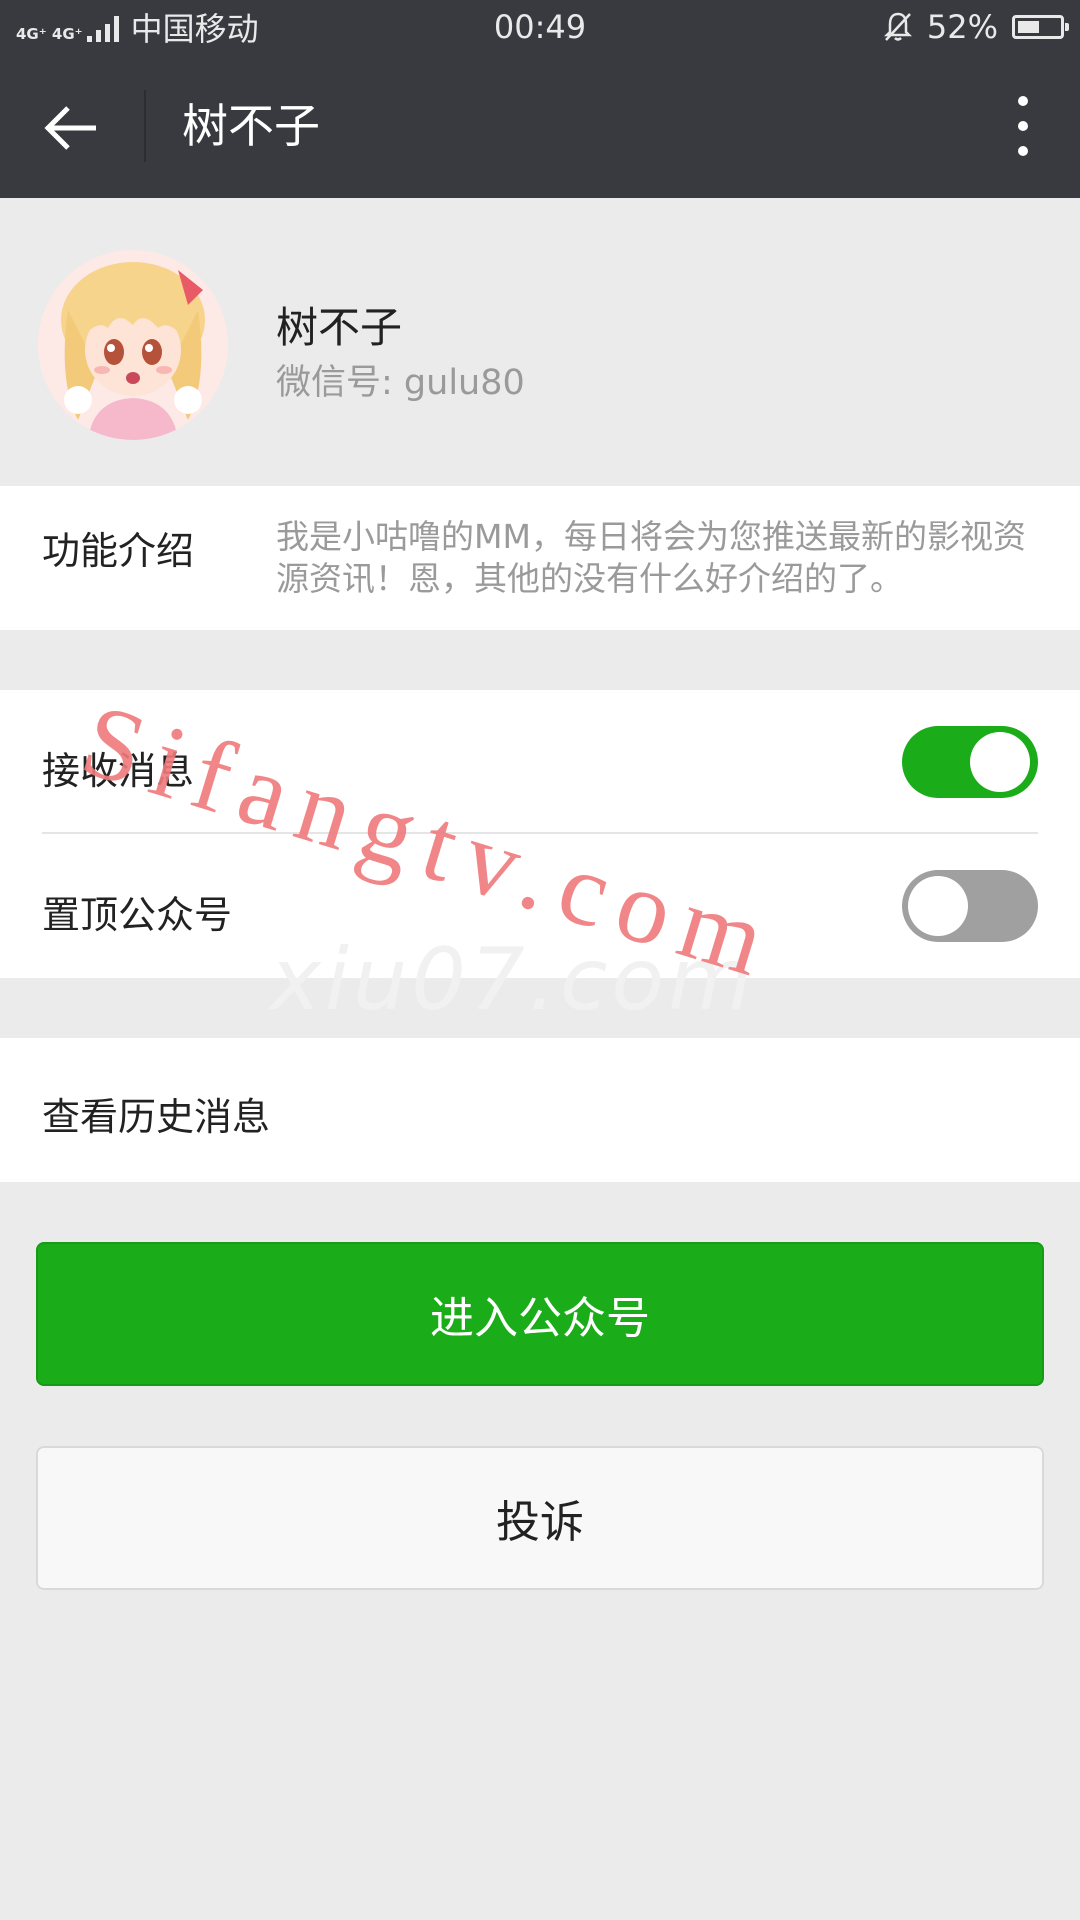 The width and height of the screenshot is (1080, 1920). I want to click on profile-name: 树不子, so click(339, 327).